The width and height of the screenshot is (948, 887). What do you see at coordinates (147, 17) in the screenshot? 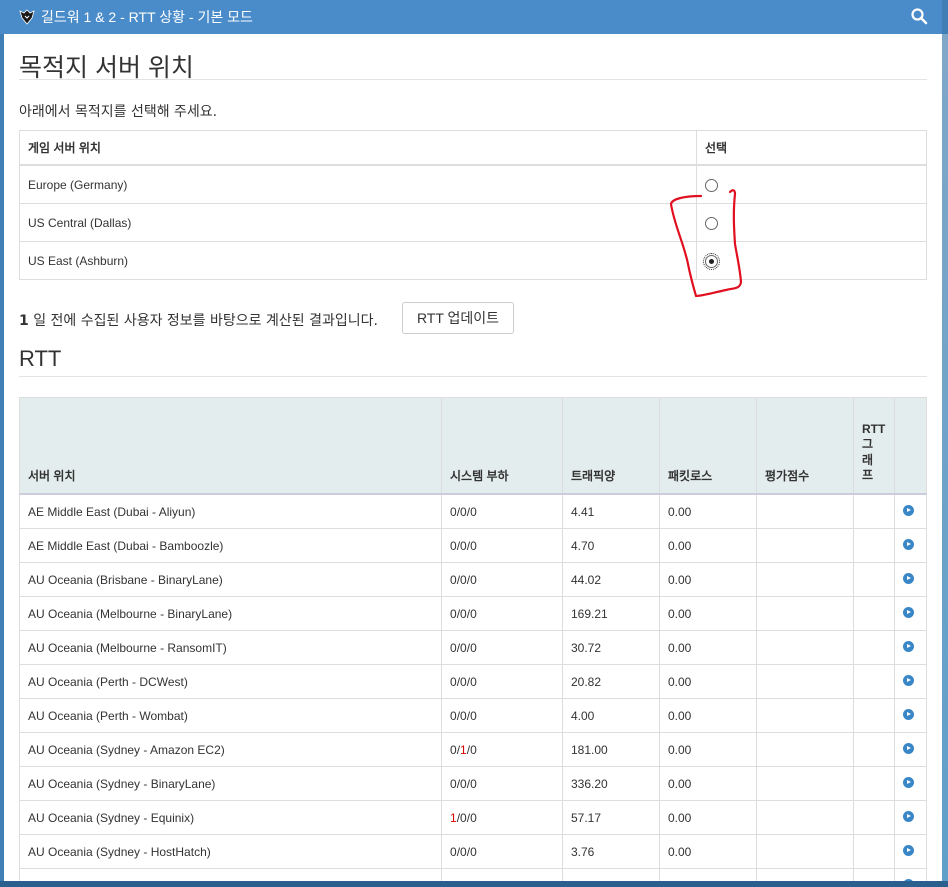
I see `window-title: 길드워 1 & 2 - RTT 상황 - 기본 모드` at bounding box center [147, 17].